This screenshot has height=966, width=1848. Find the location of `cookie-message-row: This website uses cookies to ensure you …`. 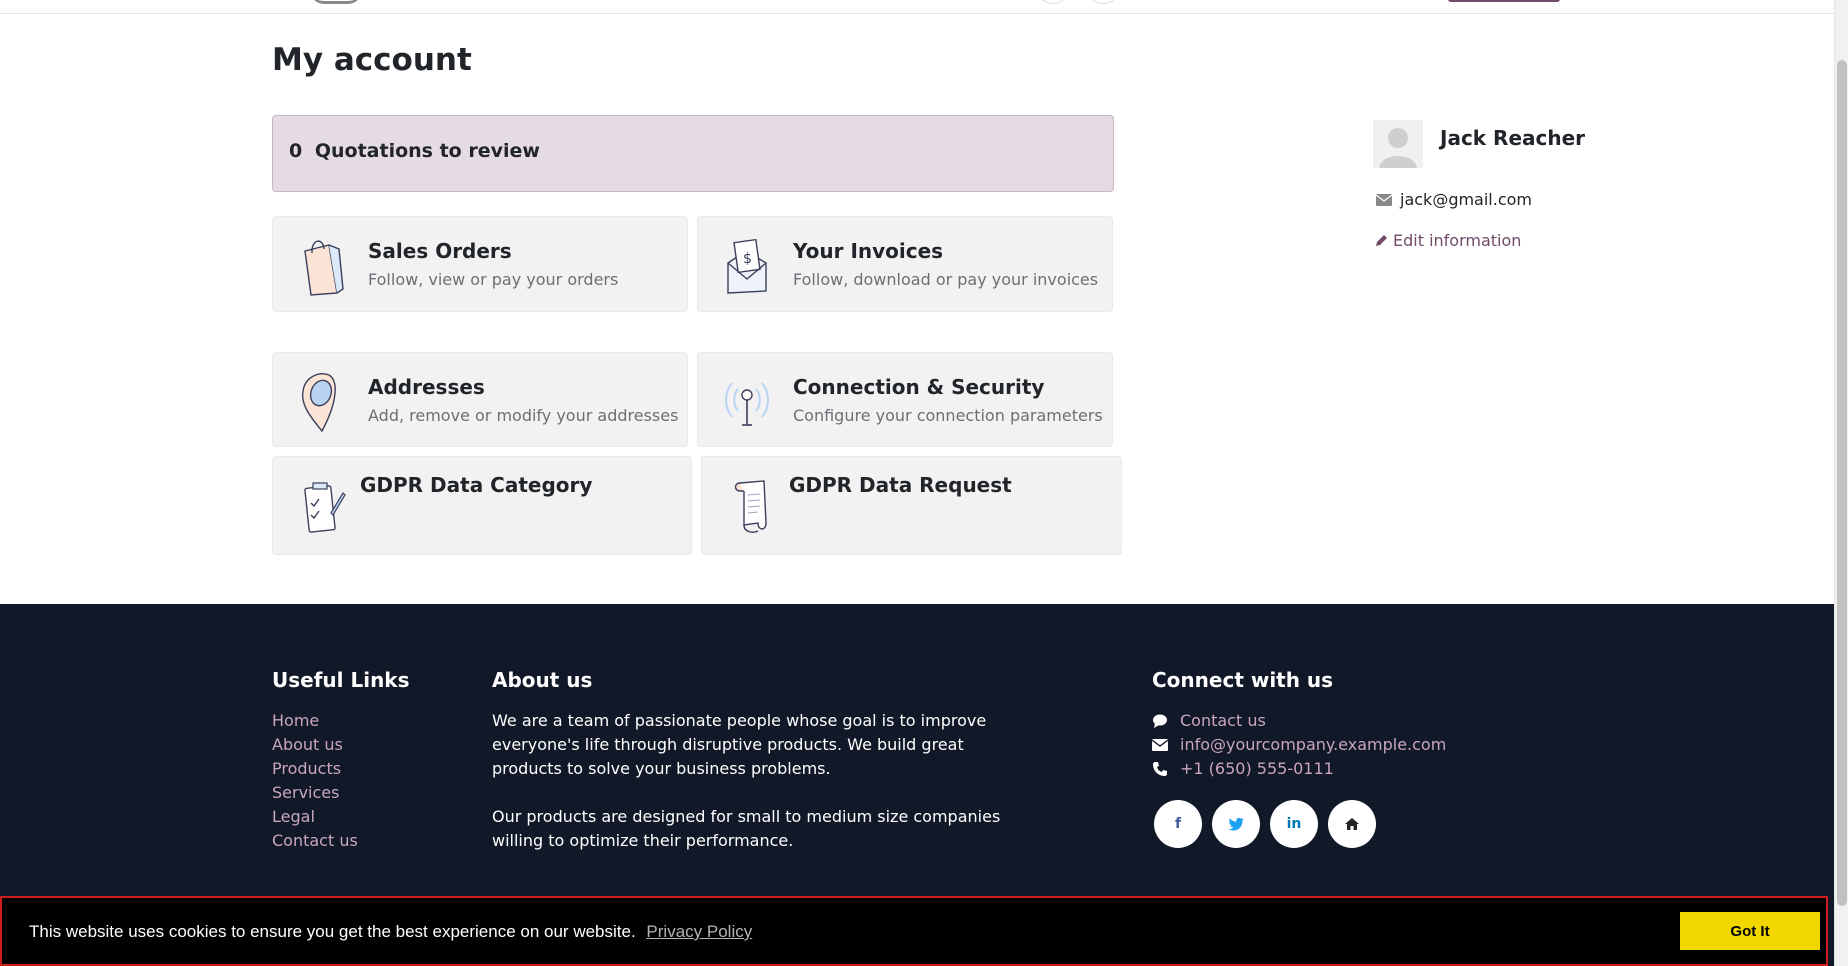

cookie-message-row: This website uses cookies to ensure you … is located at coordinates (390, 932).